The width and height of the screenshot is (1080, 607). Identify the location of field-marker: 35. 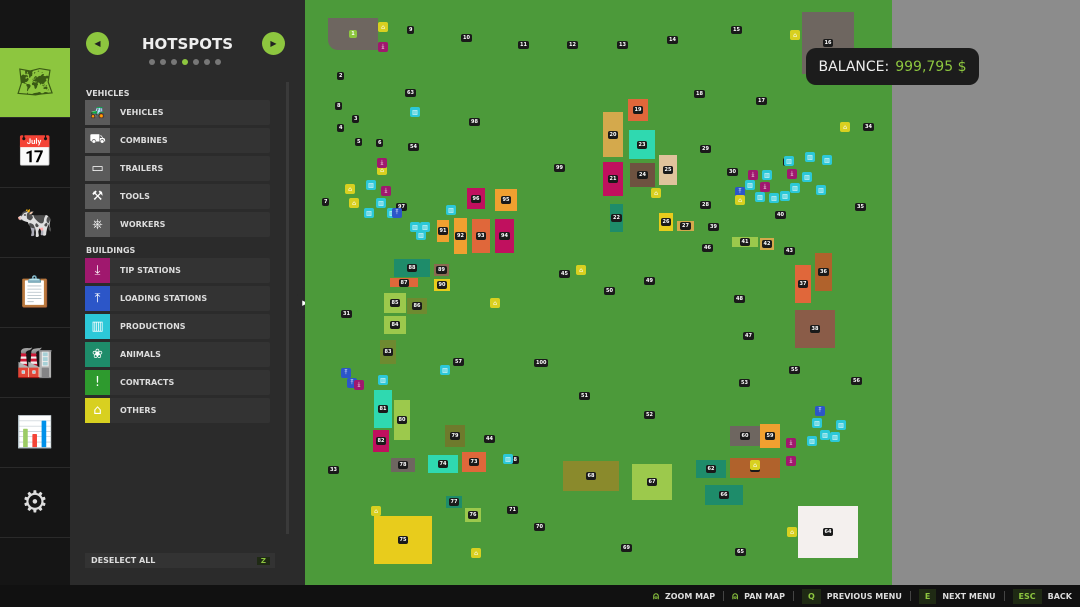
(860, 207).